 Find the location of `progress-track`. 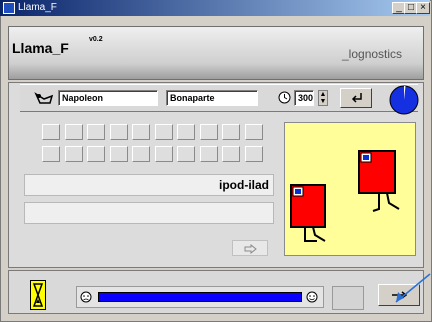

progress-track is located at coordinates (200, 297).